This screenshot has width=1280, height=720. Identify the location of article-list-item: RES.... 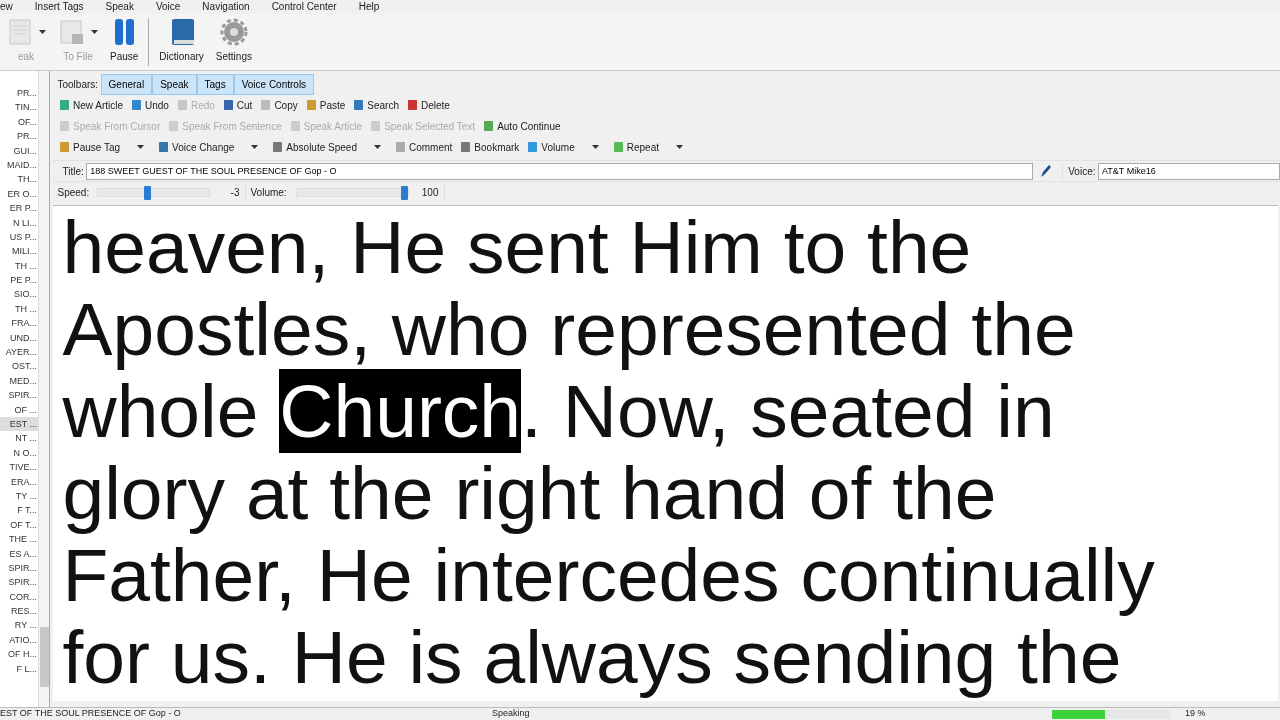
(19, 611).